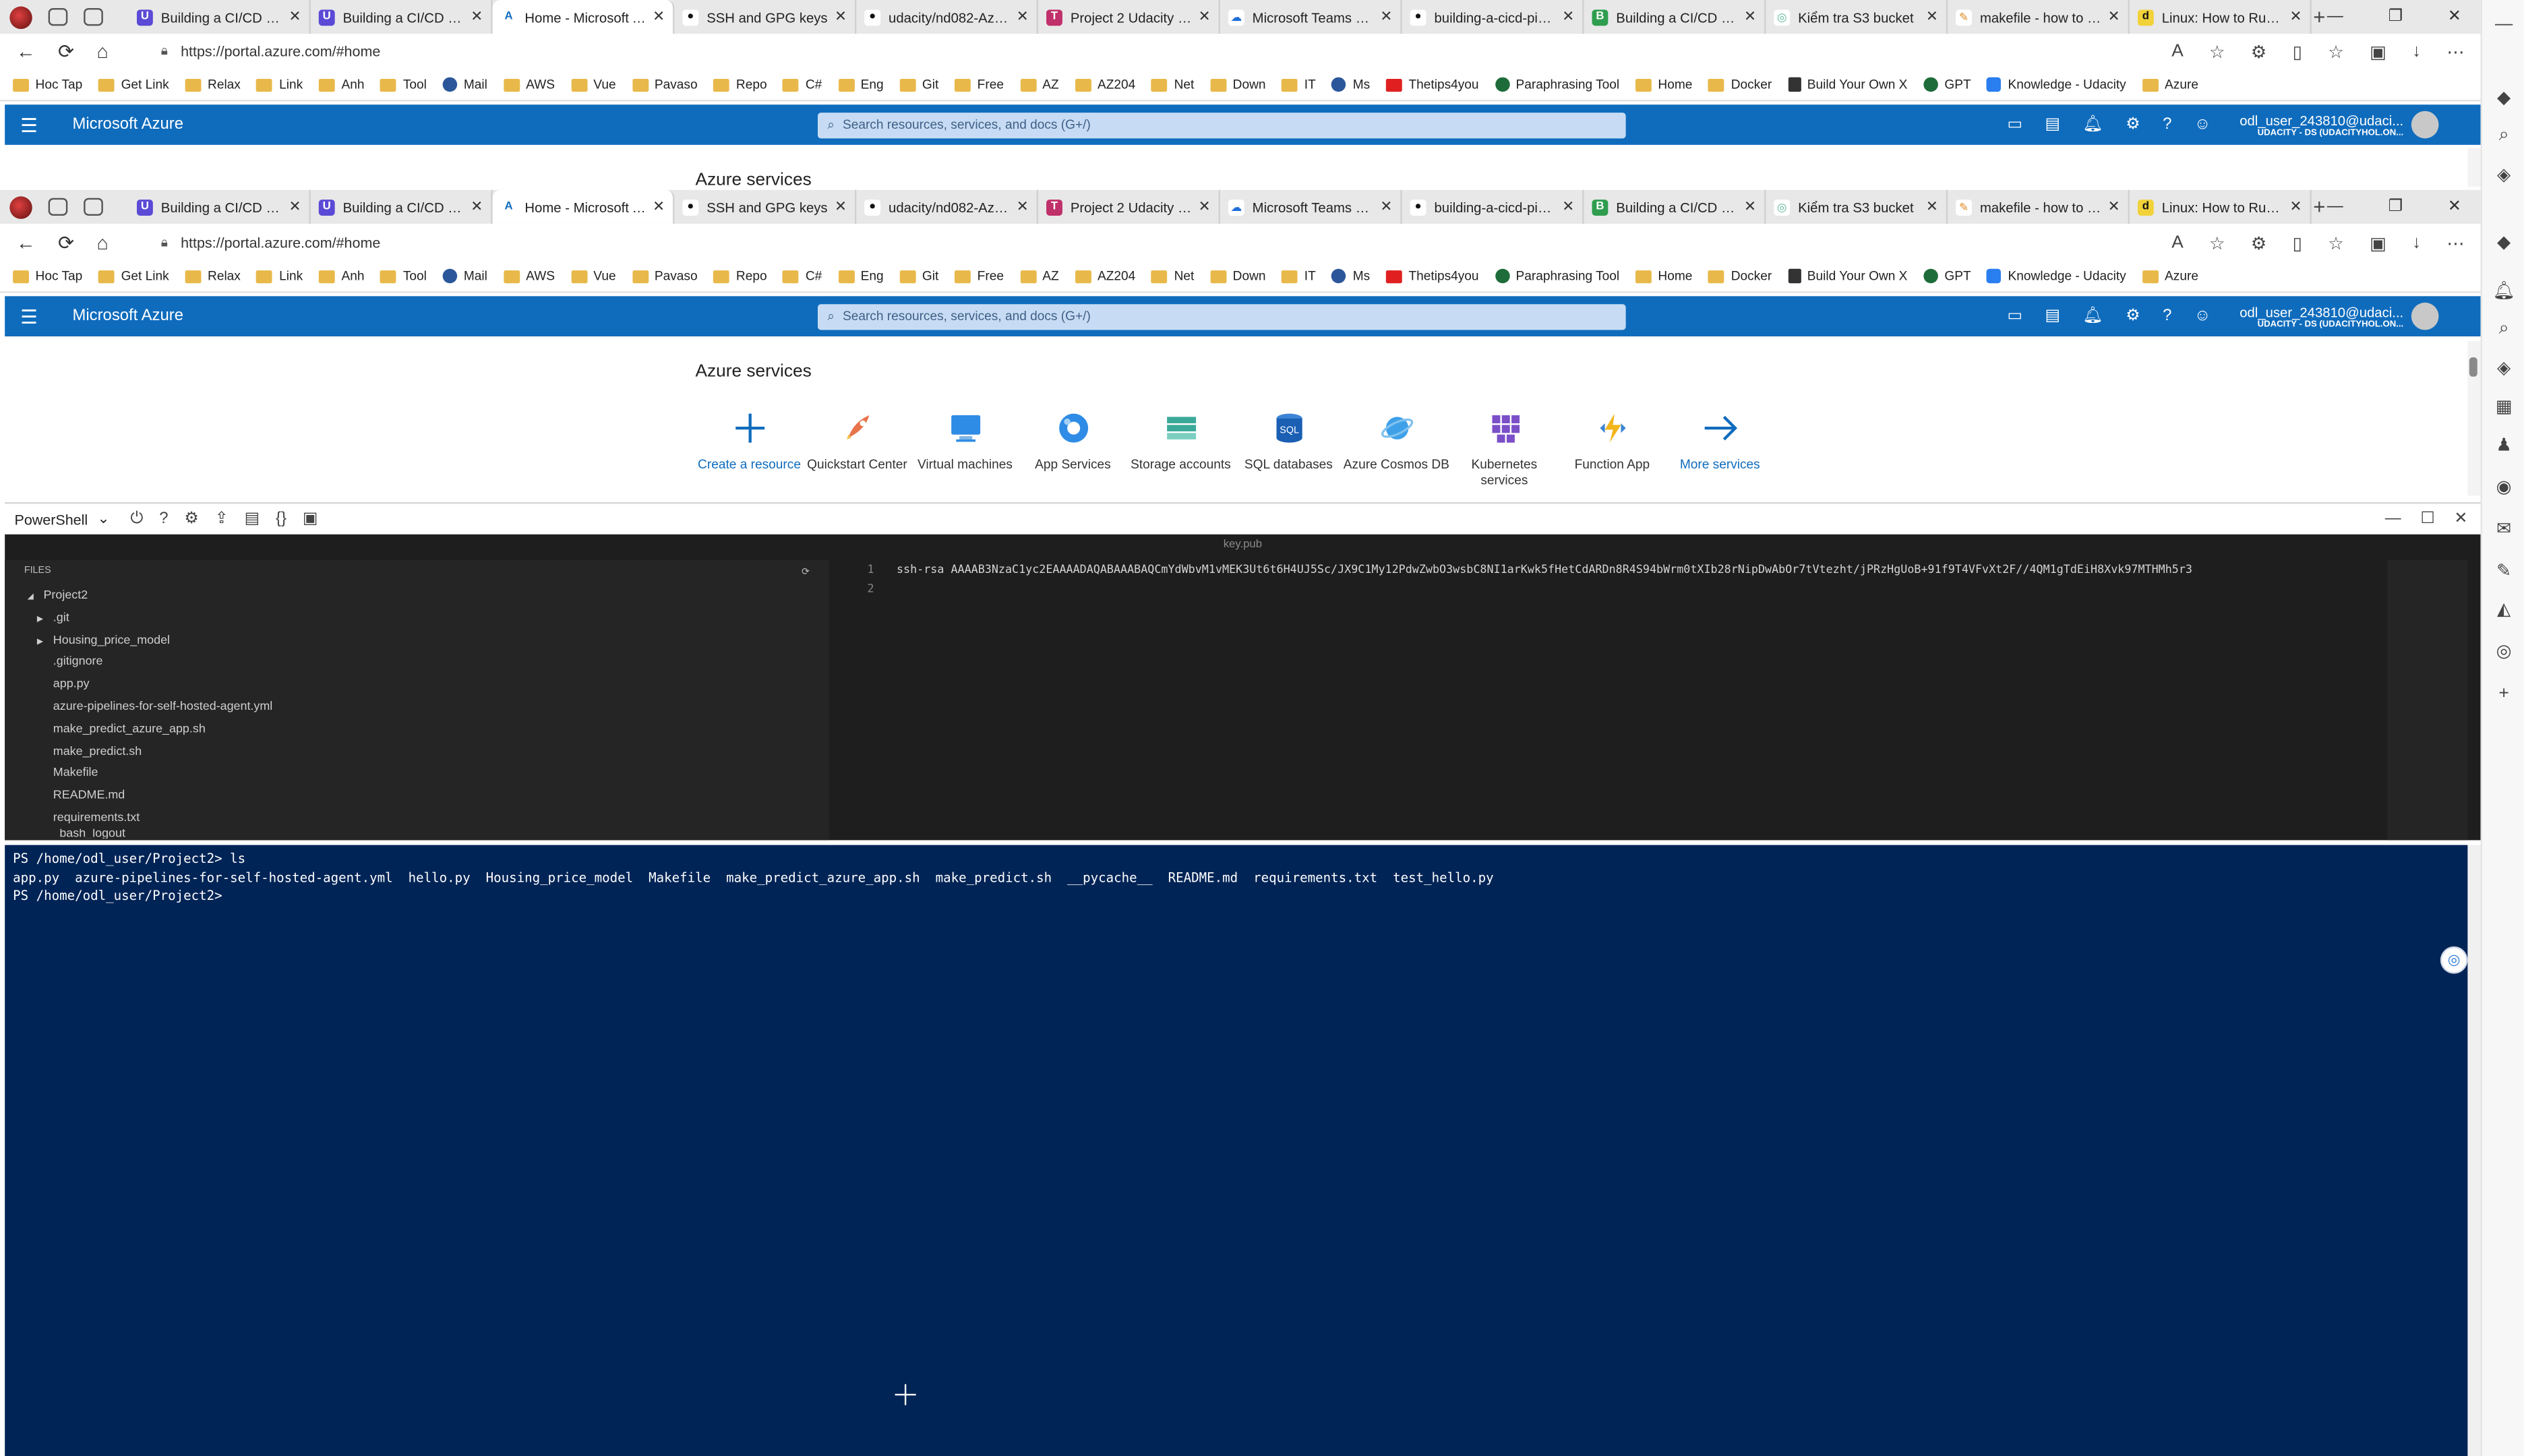 The image size is (2524, 1456). I want to click on bookmark-item: C#, so click(802, 85).